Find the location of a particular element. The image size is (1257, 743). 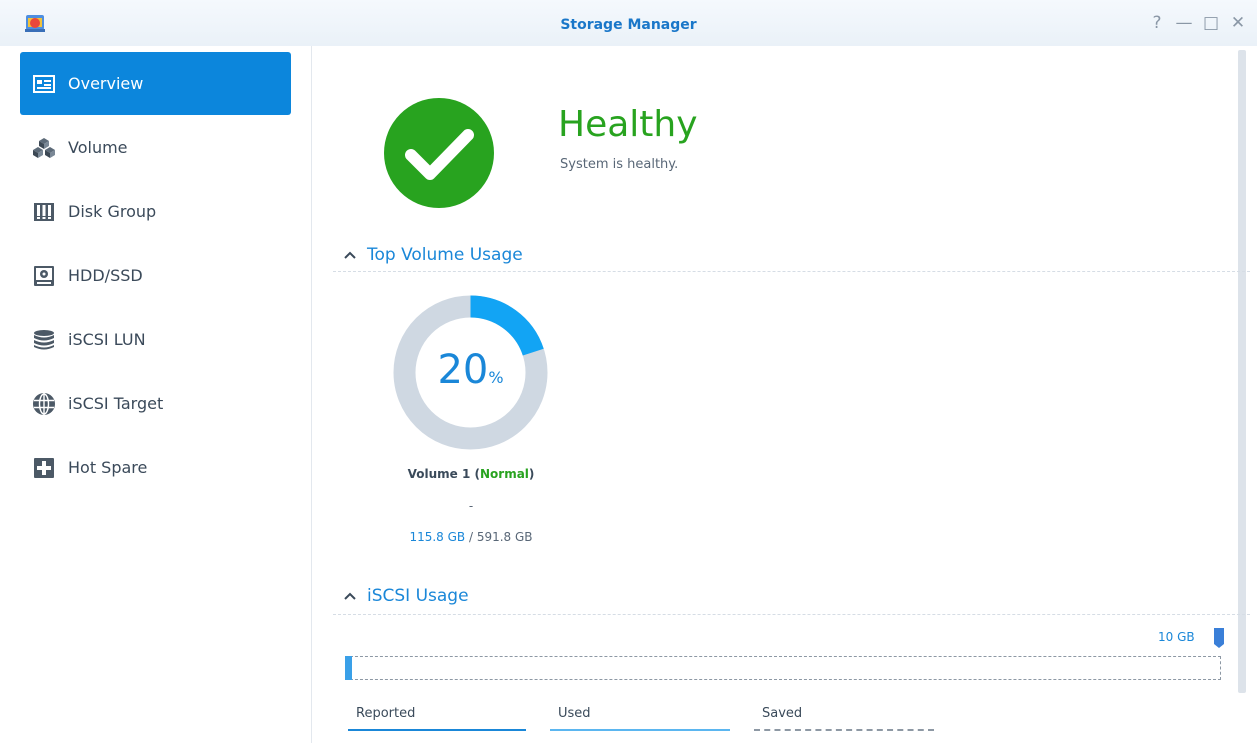

lun-icon is located at coordinates (44, 340).